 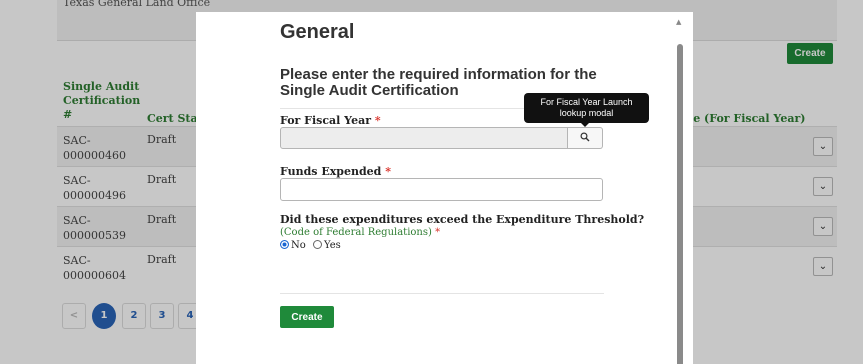 I want to click on divider, so click(x=442, y=293).